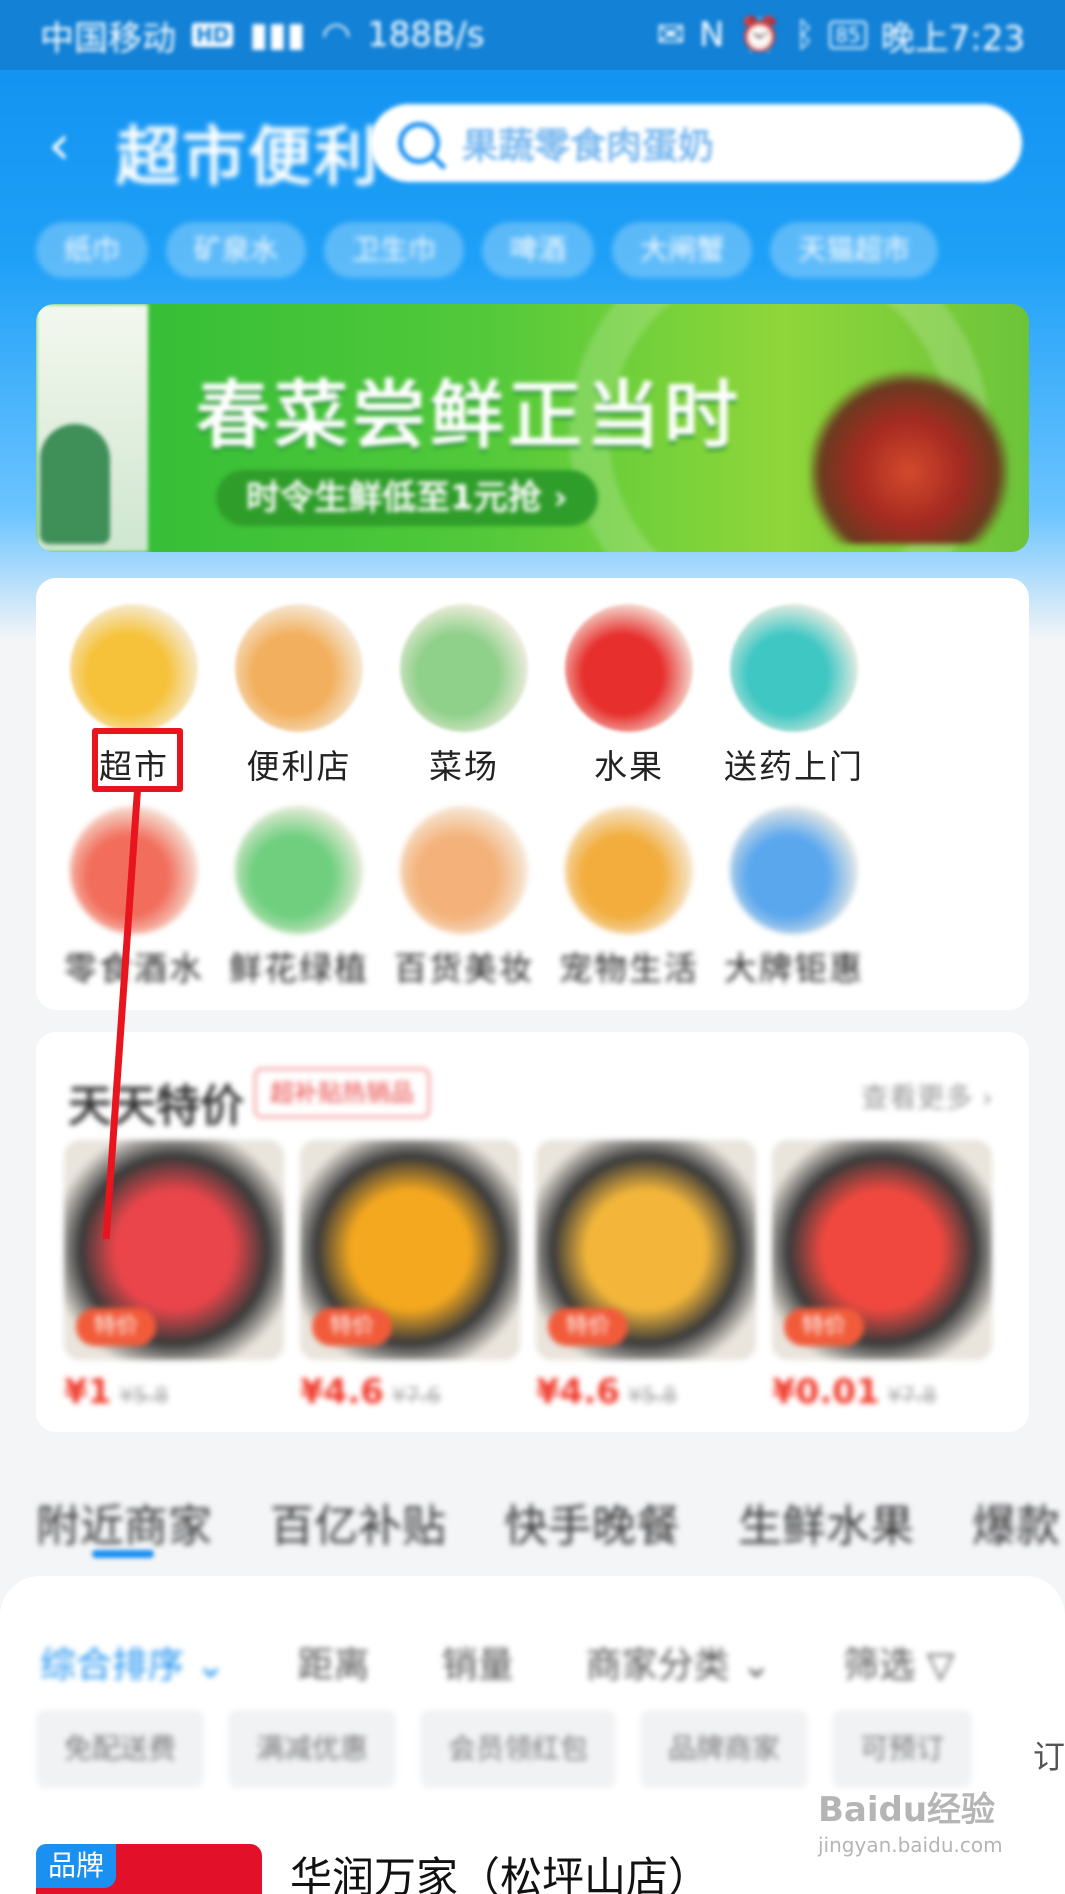  Describe the element at coordinates (277, 35) in the screenshot. I see `signal-icon: ▮▮▮` at that location.